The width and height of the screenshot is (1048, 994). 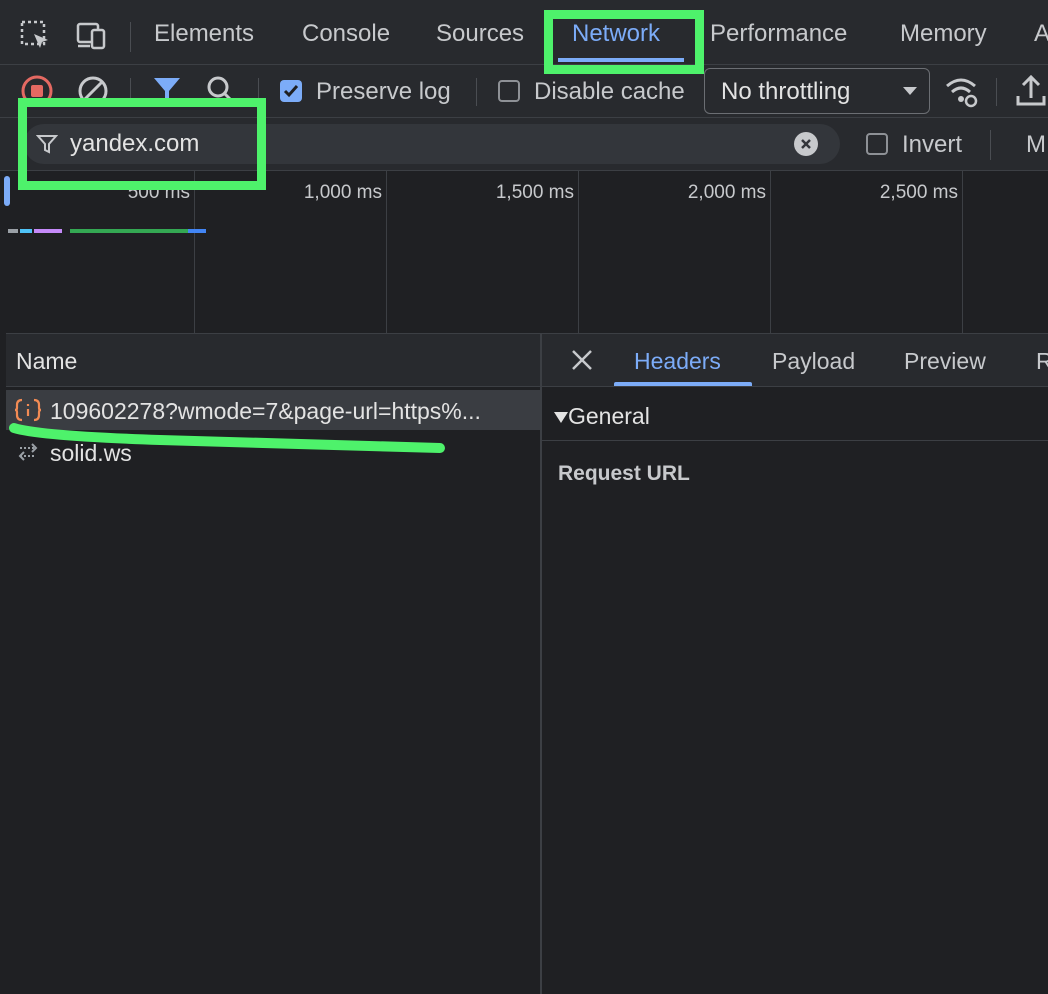 What do you see at coordinates (609, 92) in the screenshot?
I see `disable-cache-label: Disable cache` at bounding box center [609, 92].